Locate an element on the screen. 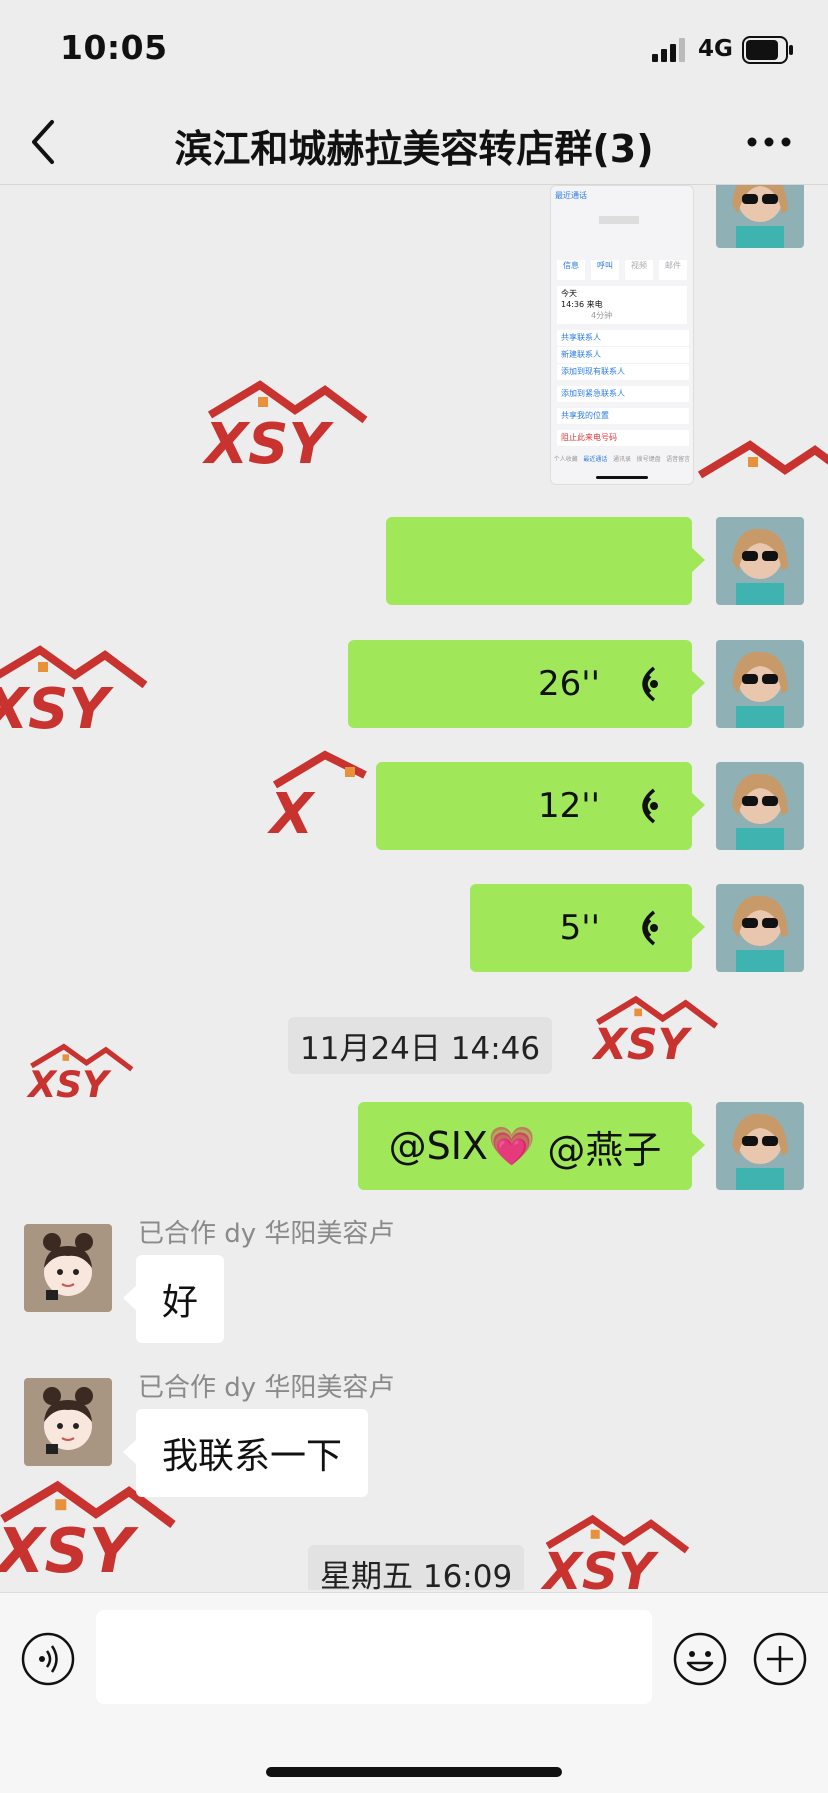 The image size is (828, 1793). status-bar: 10:05 4G is located at coordinates (414, 50).